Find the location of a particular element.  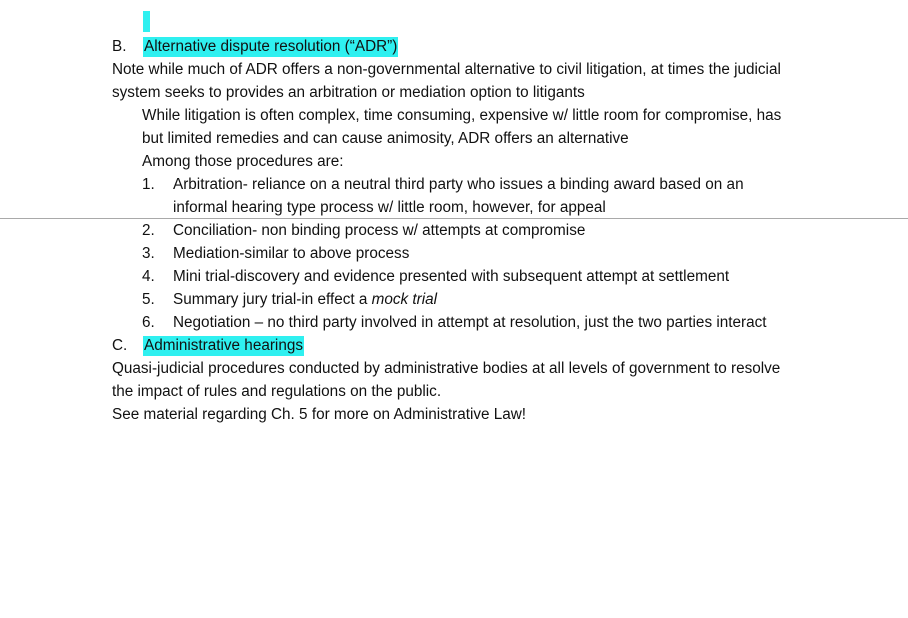

paragraph-b-indent-line-3: Among those procedures are: is located at coordinates (243, 161).